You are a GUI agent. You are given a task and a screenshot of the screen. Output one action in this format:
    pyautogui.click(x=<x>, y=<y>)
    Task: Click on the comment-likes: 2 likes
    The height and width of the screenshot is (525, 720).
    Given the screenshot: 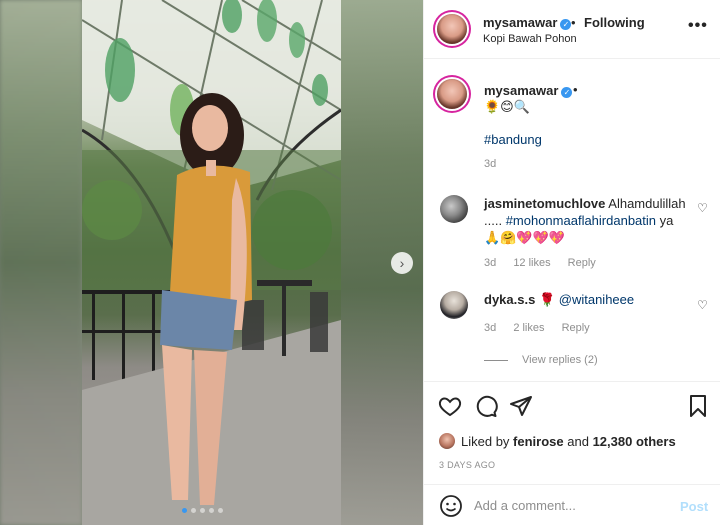 What is the action you would take?
    pyautogui.click(x=528, y=328)
    